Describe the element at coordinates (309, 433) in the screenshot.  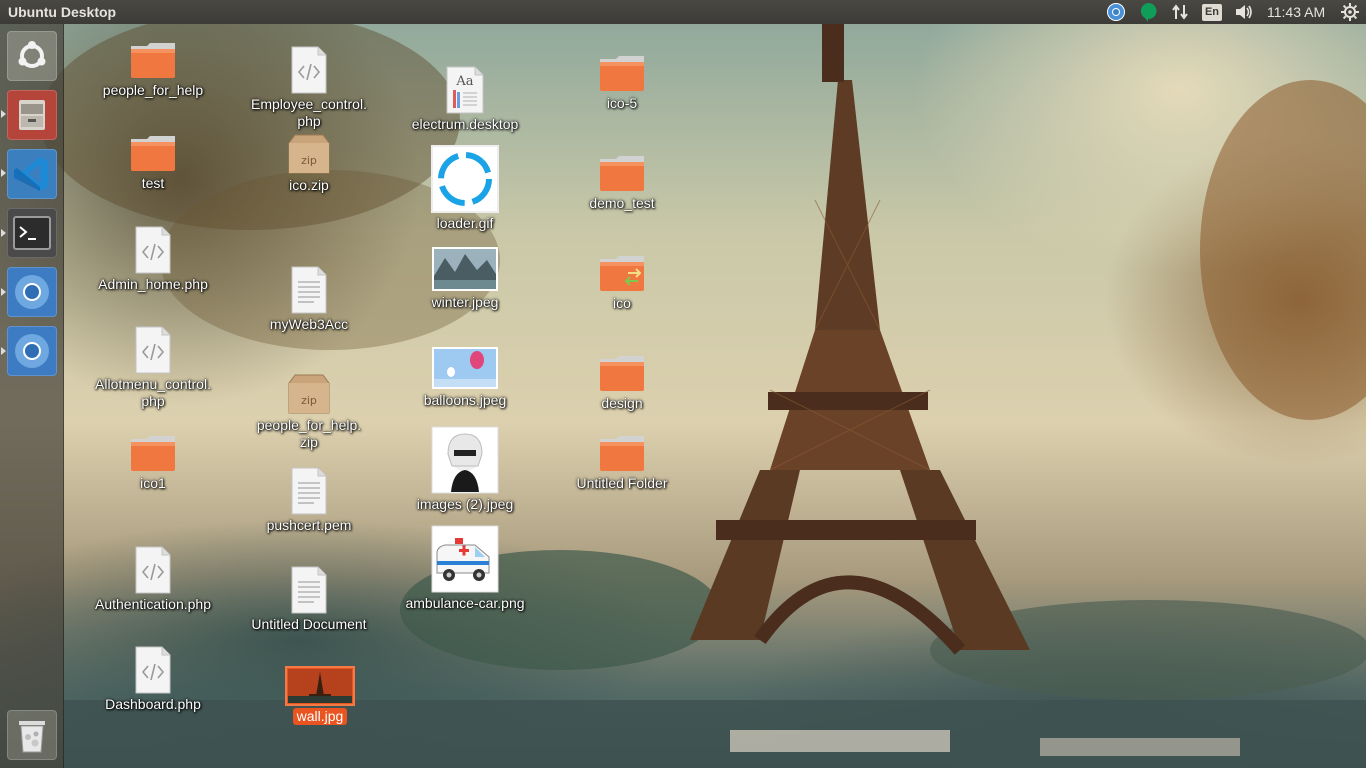
I see `desktop-icon-label: people_for_help. zip` at that location.